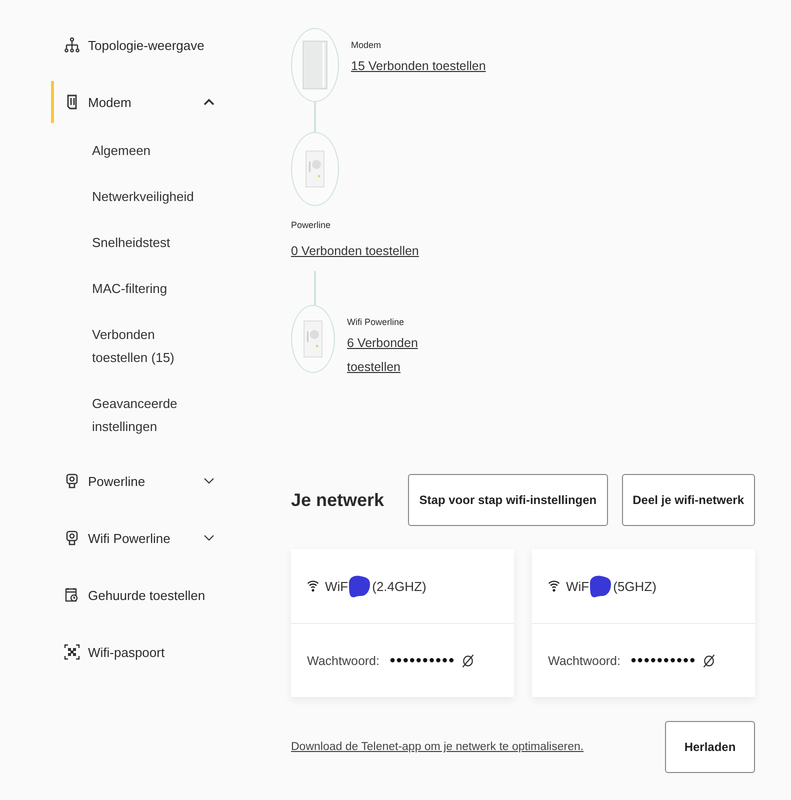 The image size is (791, 800). What do you see at coordinates (135, 538) in the screenshot?
I see `nav-item: Wifi Powerline` at bounding box center [135, 538].